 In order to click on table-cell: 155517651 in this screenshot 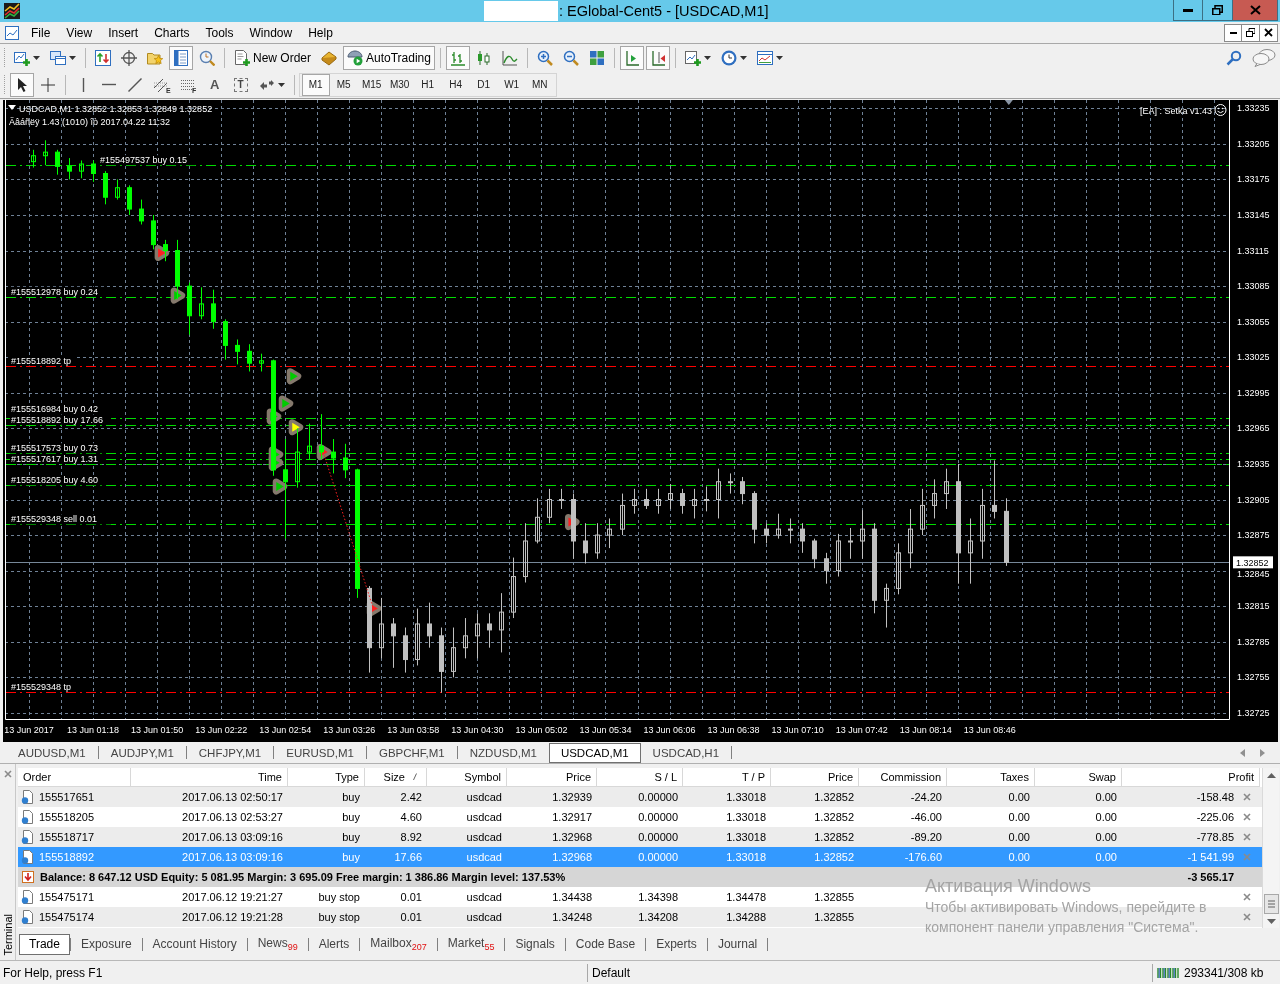, I will do `click(67, 797)`.